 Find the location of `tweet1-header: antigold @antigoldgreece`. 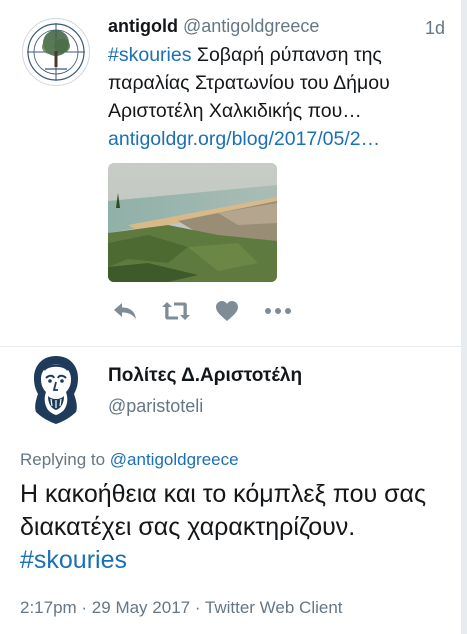

tweet1-header: antigold @antigoldgreece is located at coordinates (213, 26).